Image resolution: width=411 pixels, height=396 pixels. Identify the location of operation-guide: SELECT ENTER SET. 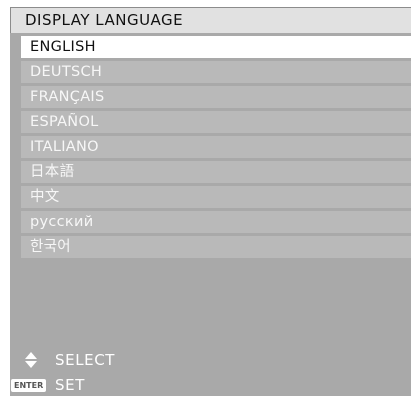
(210, 370).